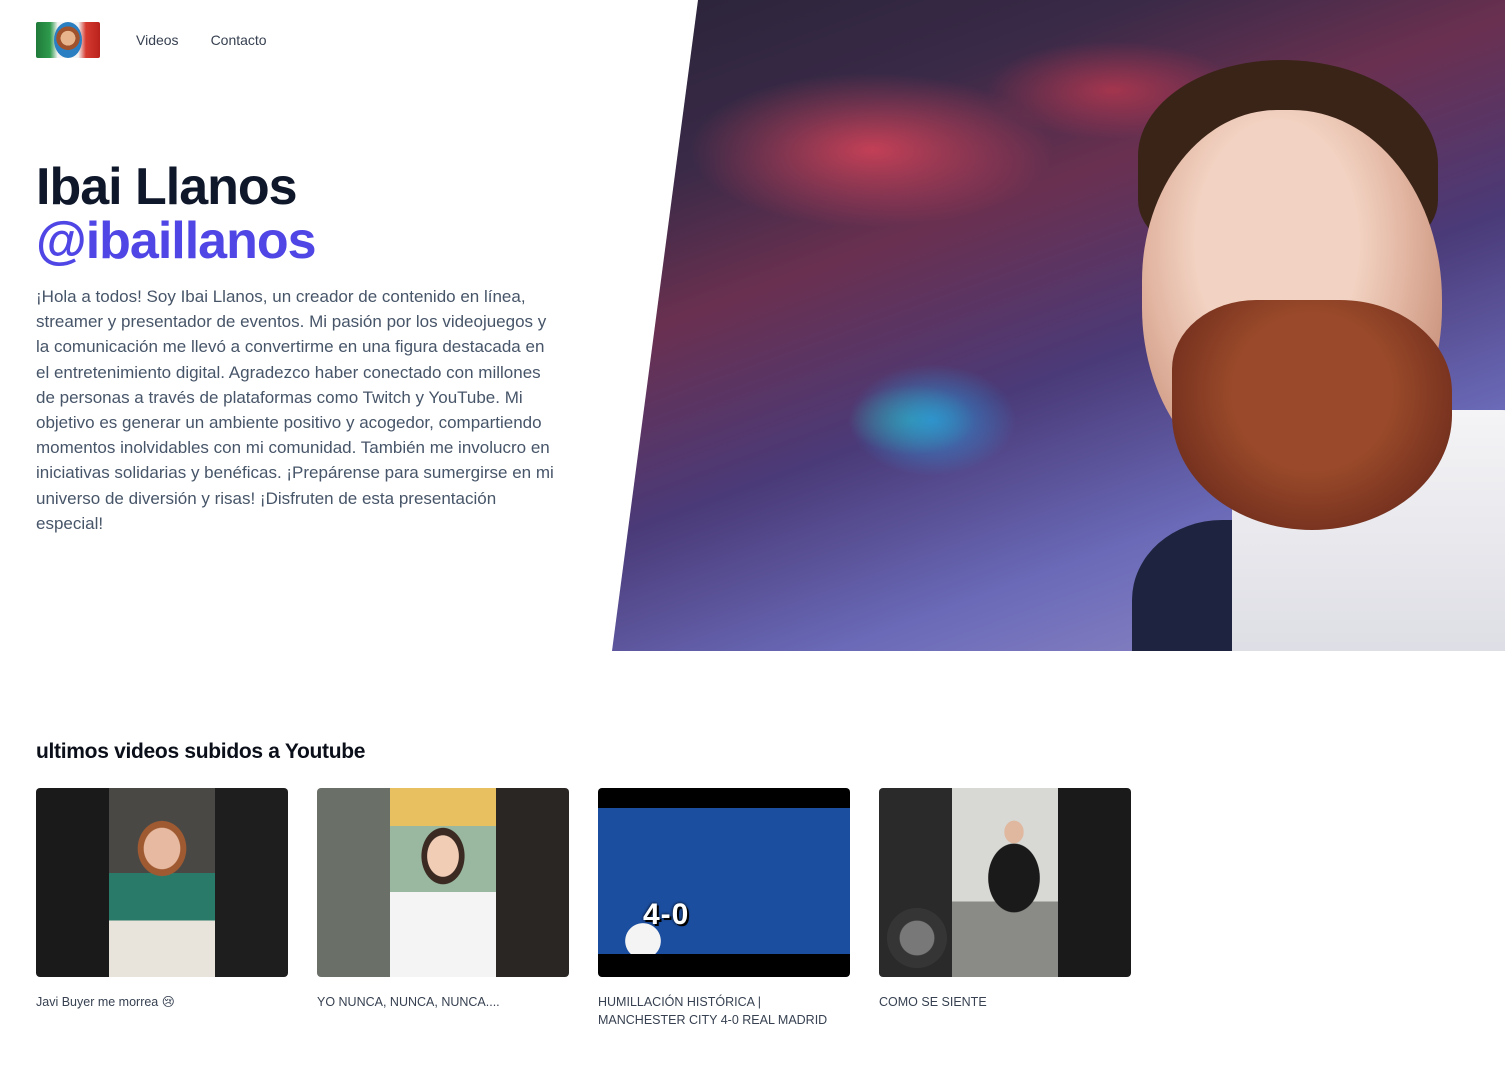  I want to click on photo-beard, so click(1312, 415).